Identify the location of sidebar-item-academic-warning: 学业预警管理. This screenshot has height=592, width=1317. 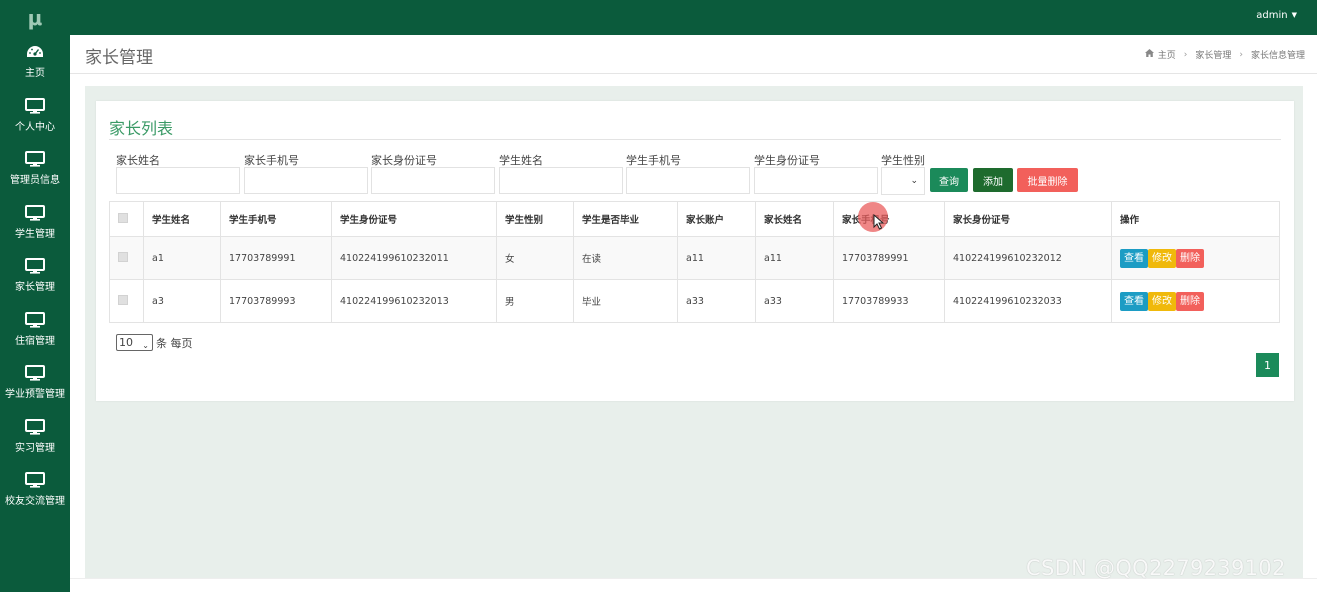
(35, 383).